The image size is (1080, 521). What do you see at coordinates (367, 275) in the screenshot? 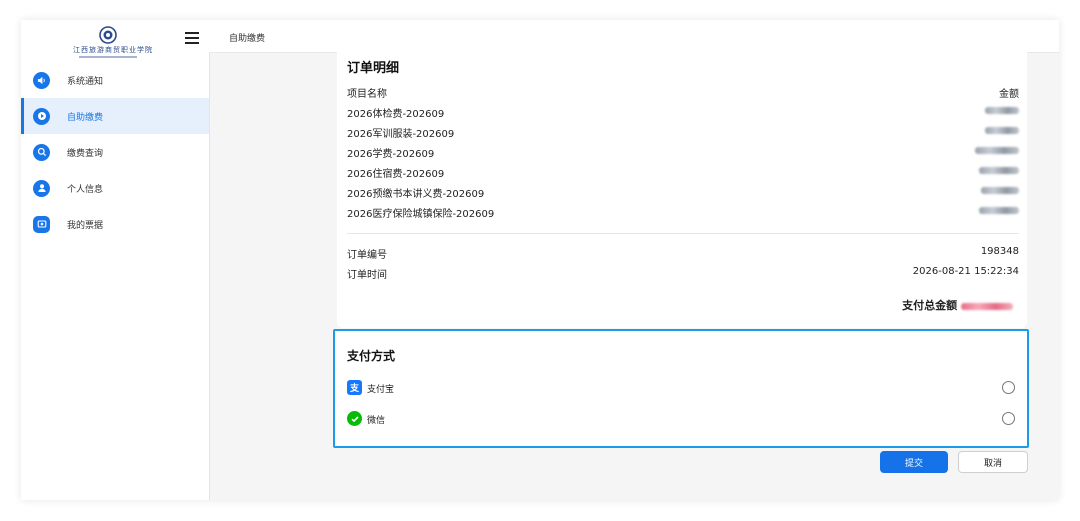
I see `order-time-label: 订单时间` at bounding box center [367, 275].